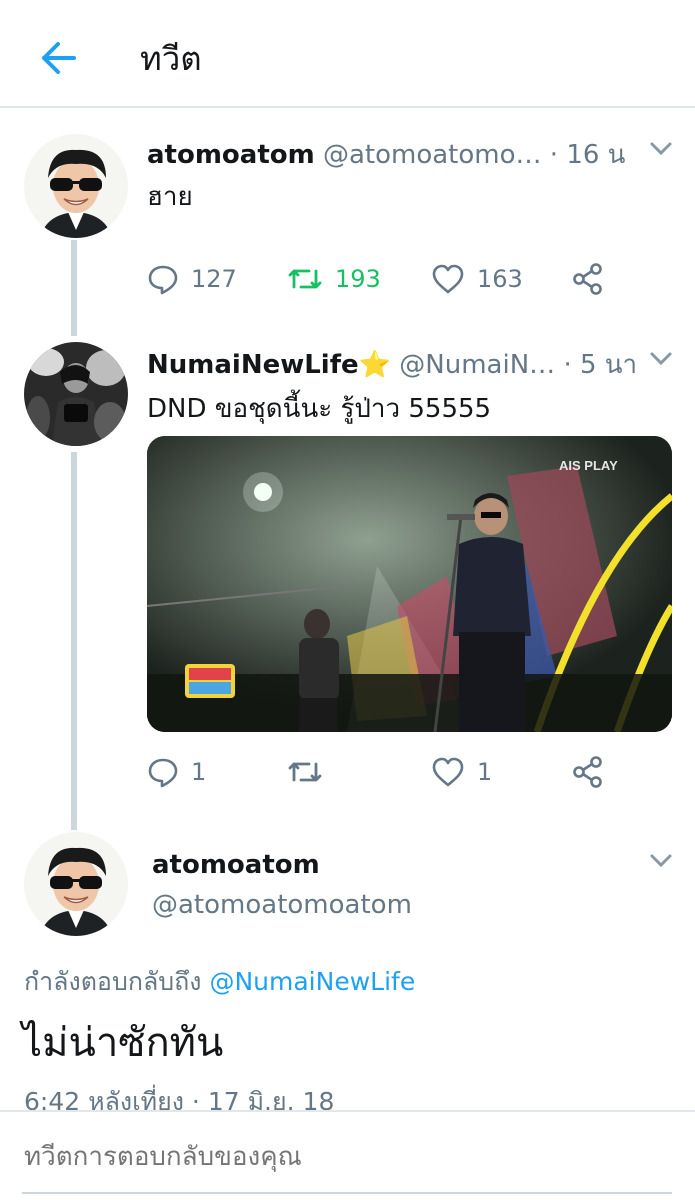 Image resolution: width=695 pixels, height=1200 pixels. I want to click on like-button: 163, so click(477, 279).